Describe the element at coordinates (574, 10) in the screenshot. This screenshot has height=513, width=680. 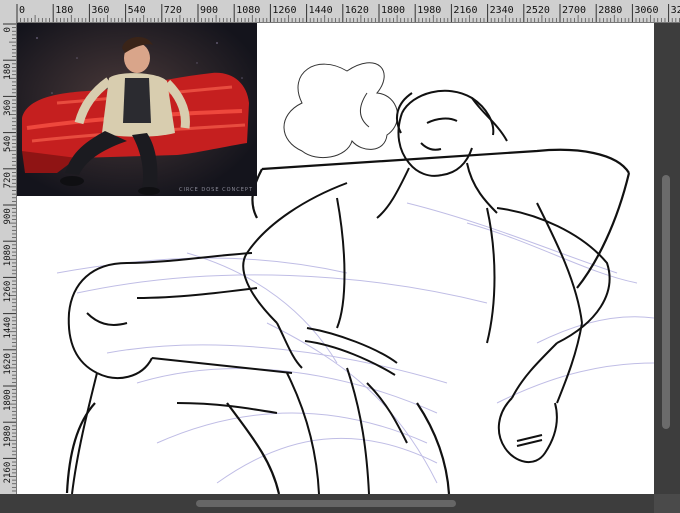
I see `ruler-label: 2700` at that location.